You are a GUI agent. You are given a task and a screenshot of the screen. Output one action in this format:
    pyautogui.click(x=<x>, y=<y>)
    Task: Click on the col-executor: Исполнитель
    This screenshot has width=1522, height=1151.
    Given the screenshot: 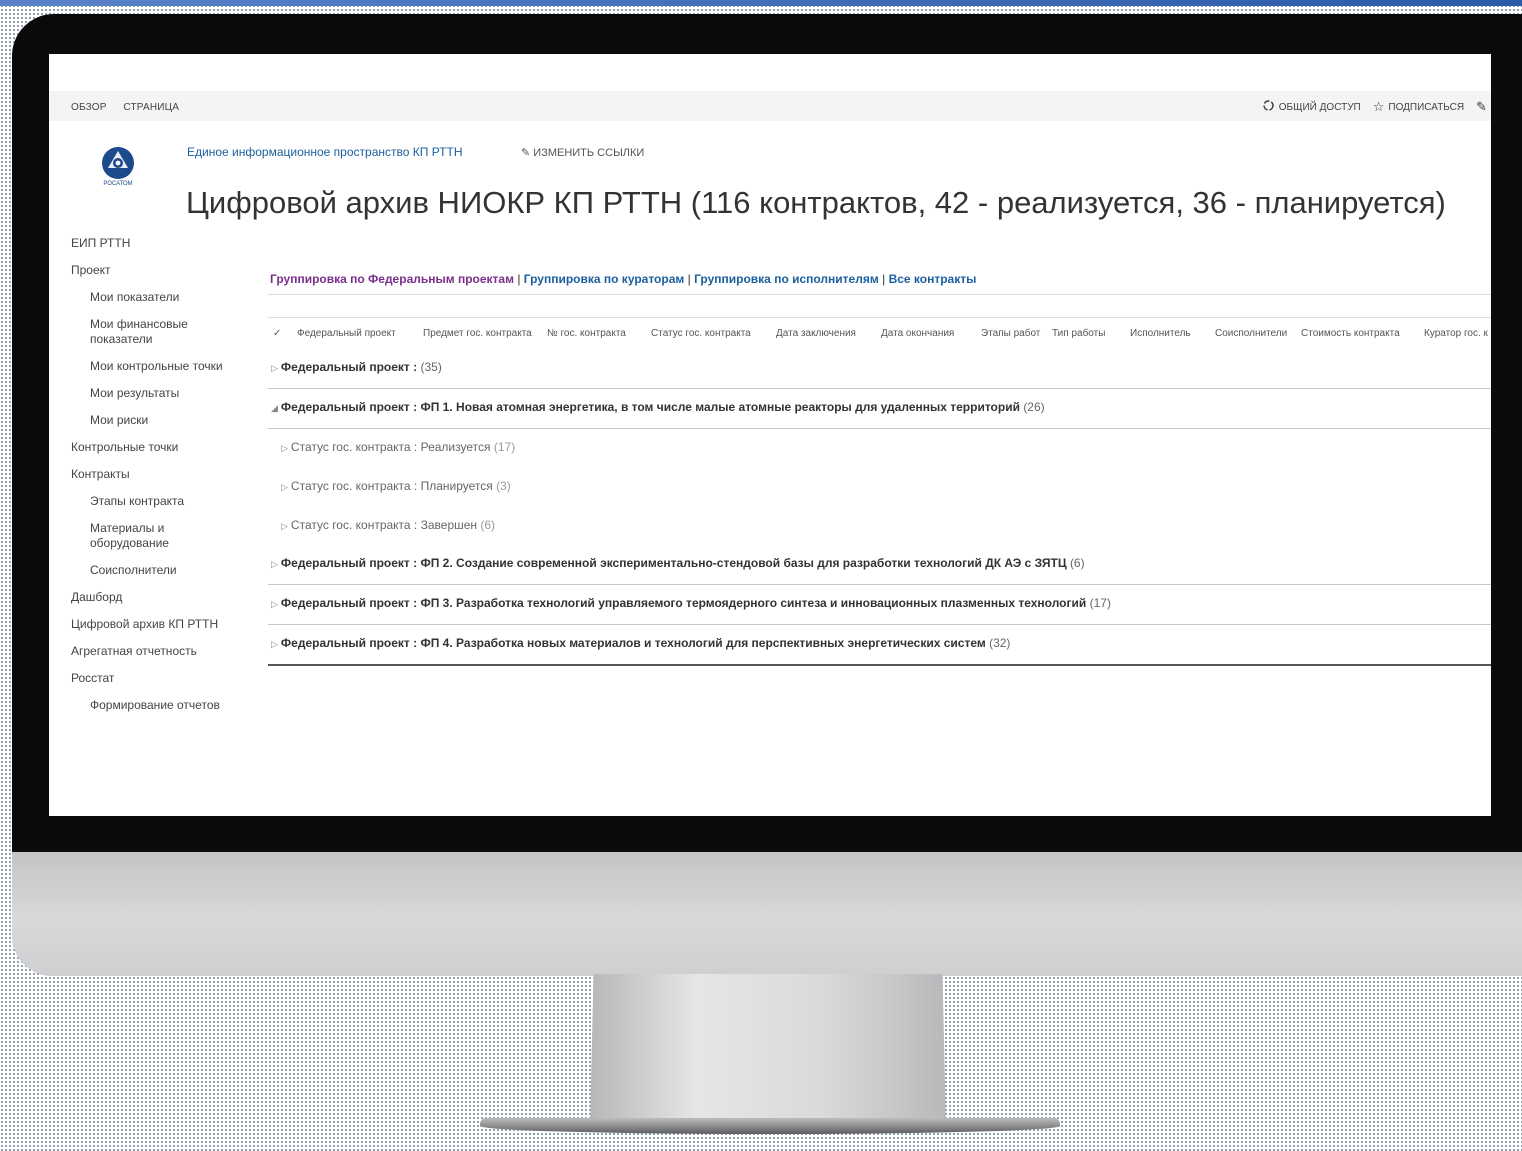 What is the action you would take?
    pyautogui.click(x=1160, y=333)
    